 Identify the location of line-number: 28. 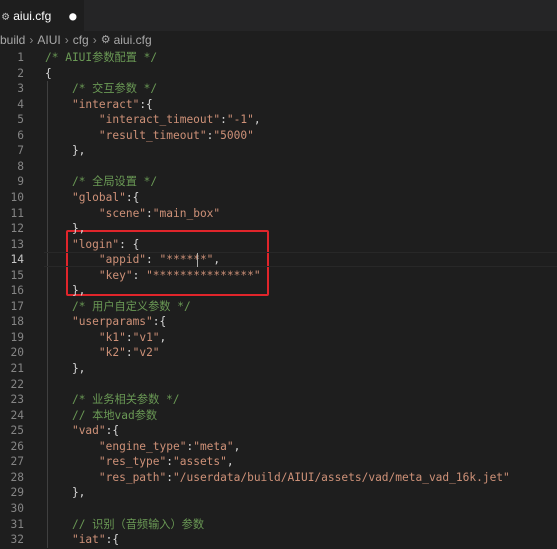
(17, 477).